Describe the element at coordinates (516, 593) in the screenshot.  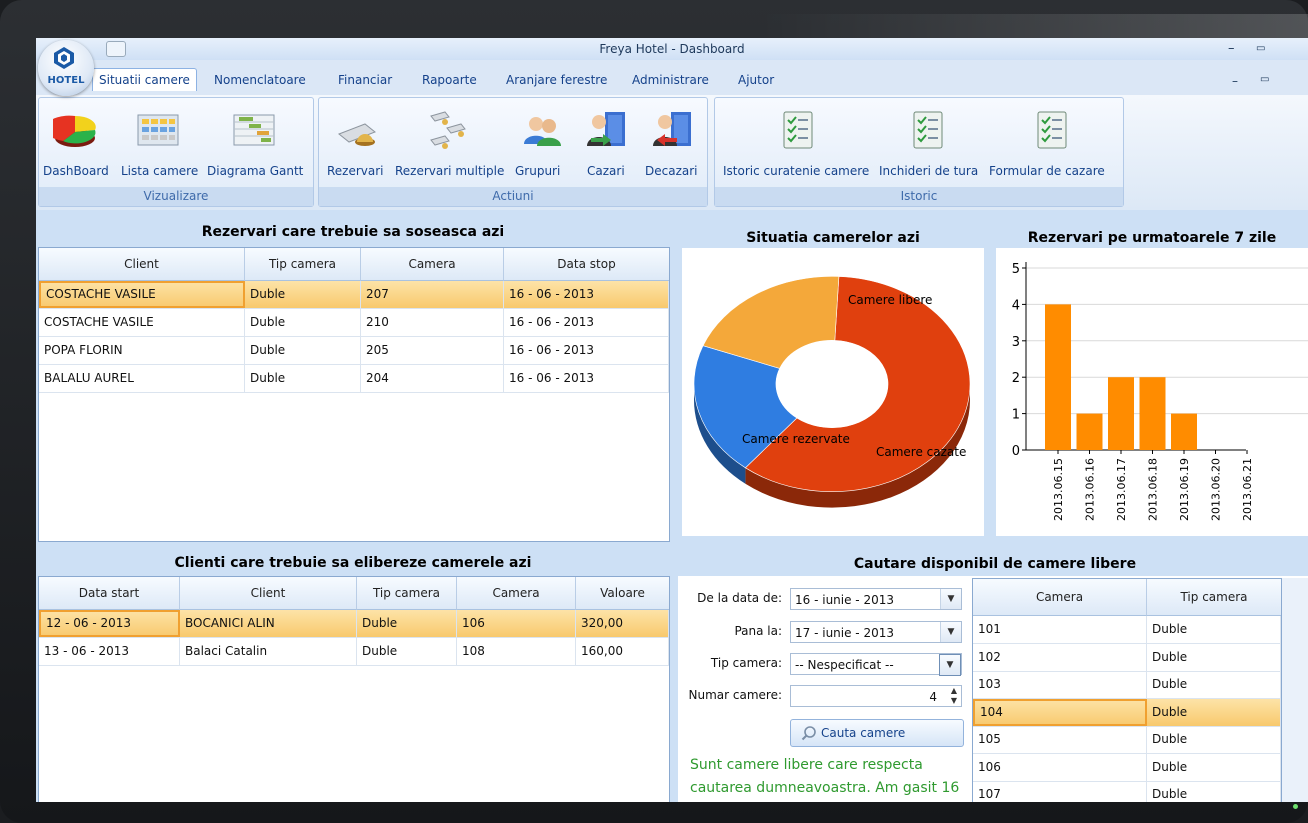
I see `departures-col-camera: Camera` at that location.